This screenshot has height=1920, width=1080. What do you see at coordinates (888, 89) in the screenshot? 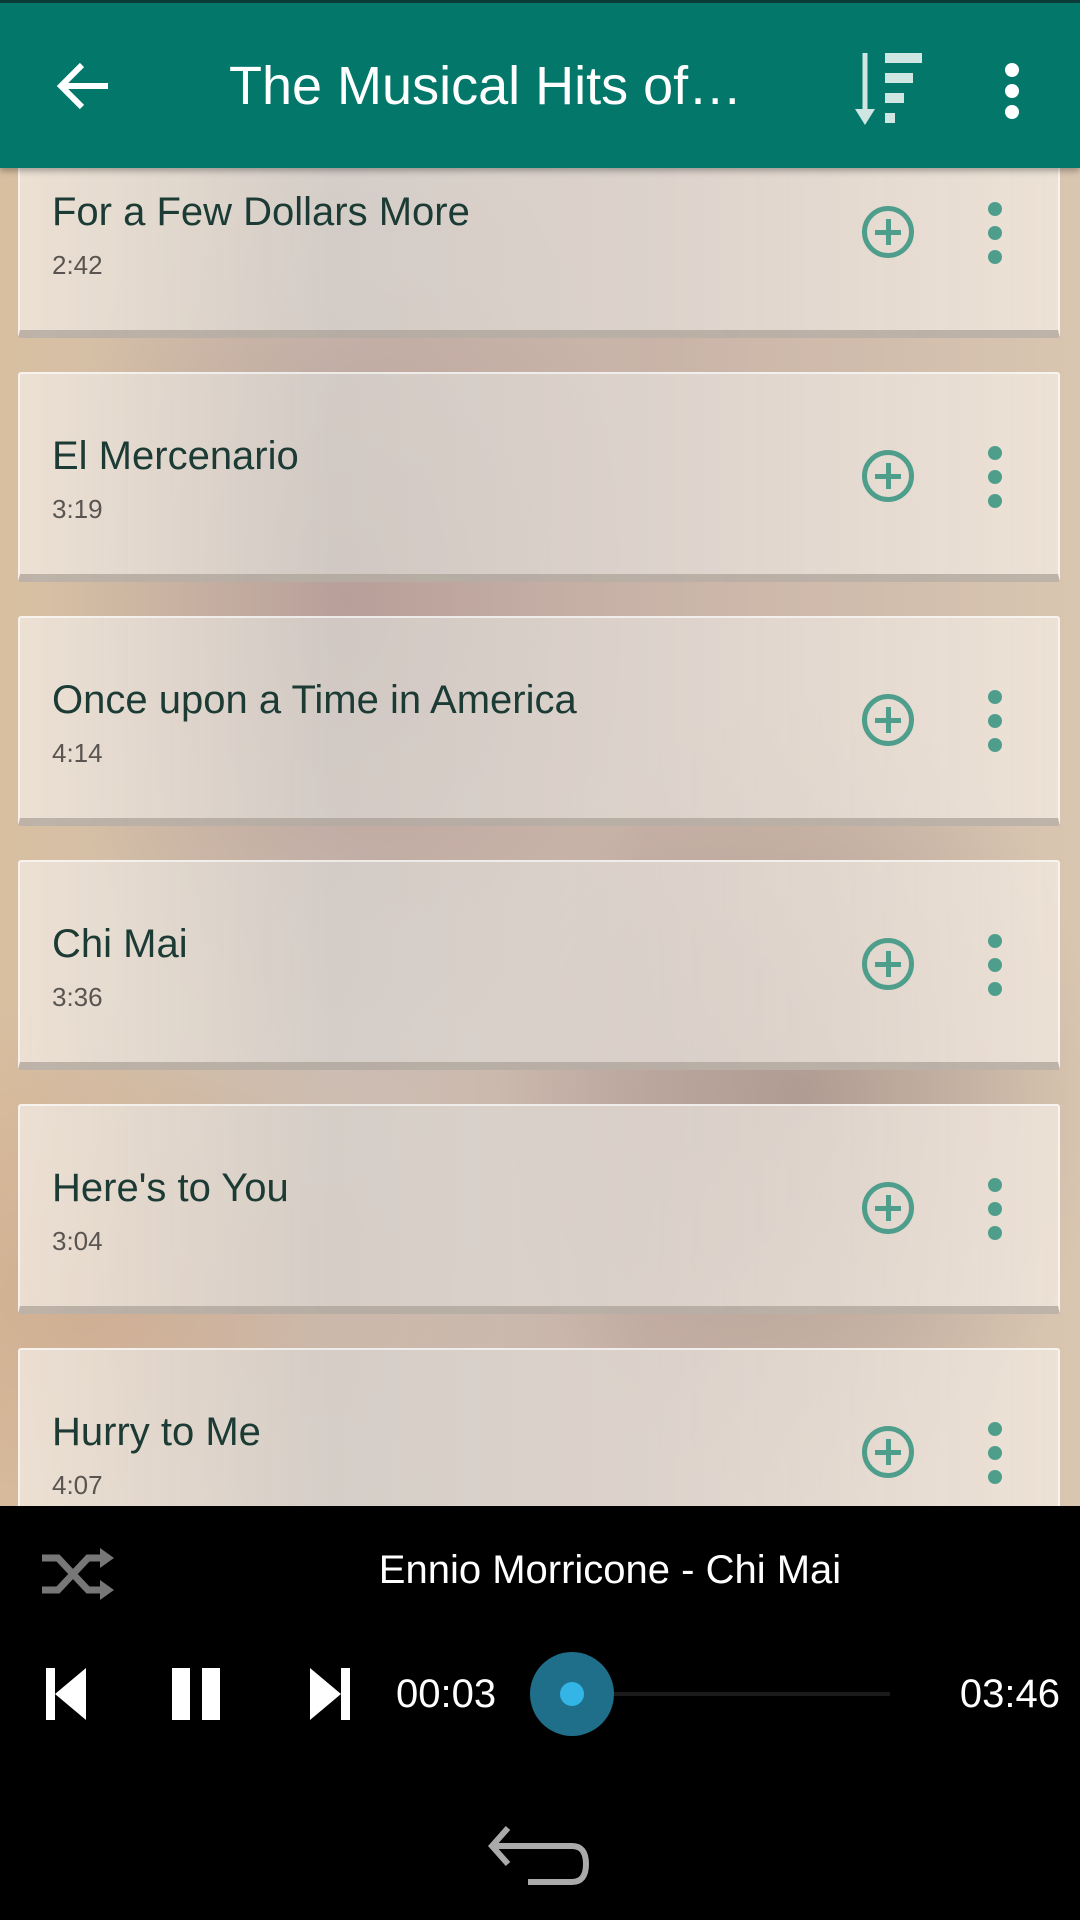
I see `sort-icon` at bounding box center [888, 89].